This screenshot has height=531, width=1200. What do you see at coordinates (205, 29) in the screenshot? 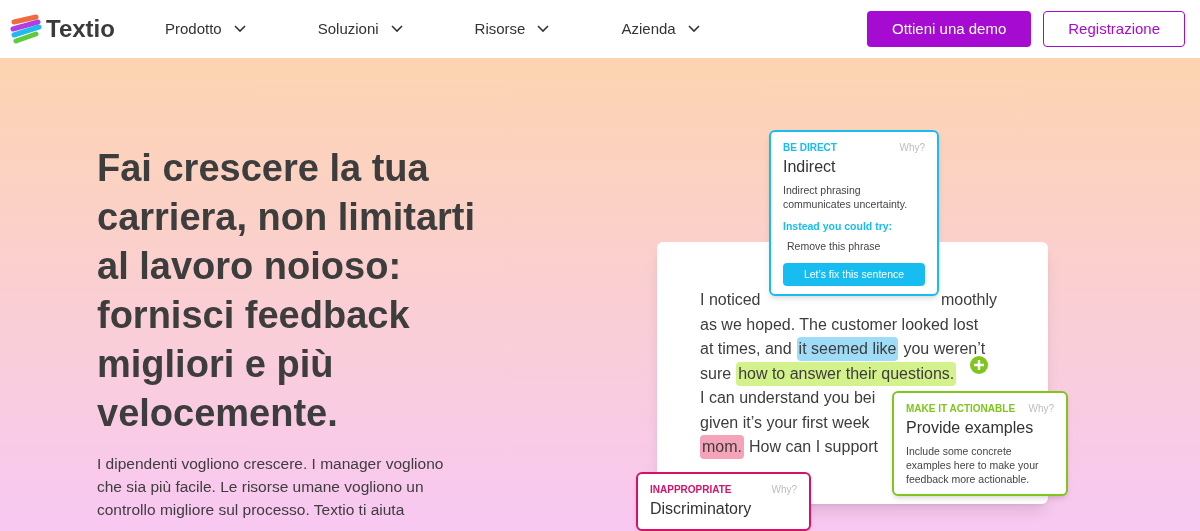
I see `nav-menu: Prodotto` at bounding box center [205, 29].